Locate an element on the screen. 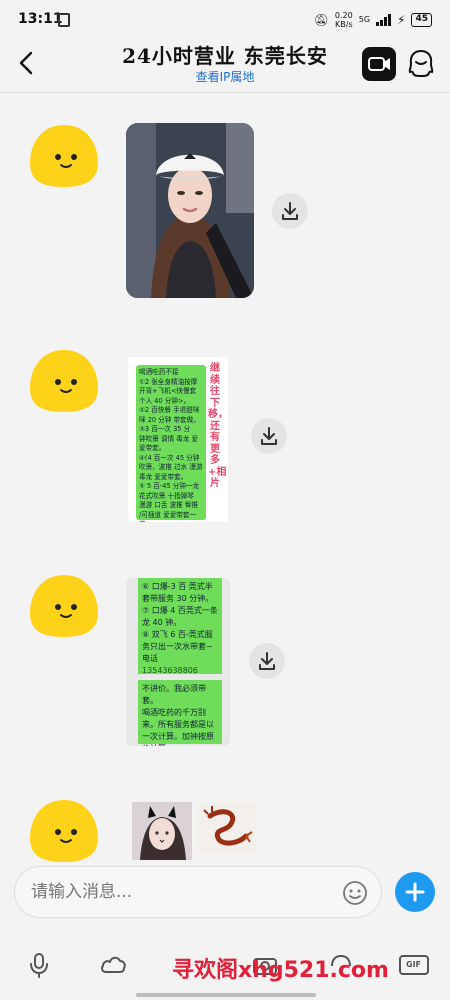 This screenshot has height=1000, width=450. text-line: 钟吹箫 调情 毒龙 爱 is located at coordinates (169, 438).